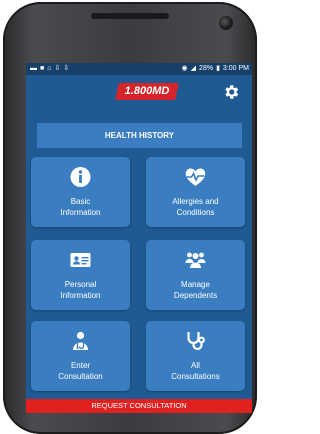  Describe the element at coordinates (231, 92) in the screenshot. I see `gear-icon` at that location.